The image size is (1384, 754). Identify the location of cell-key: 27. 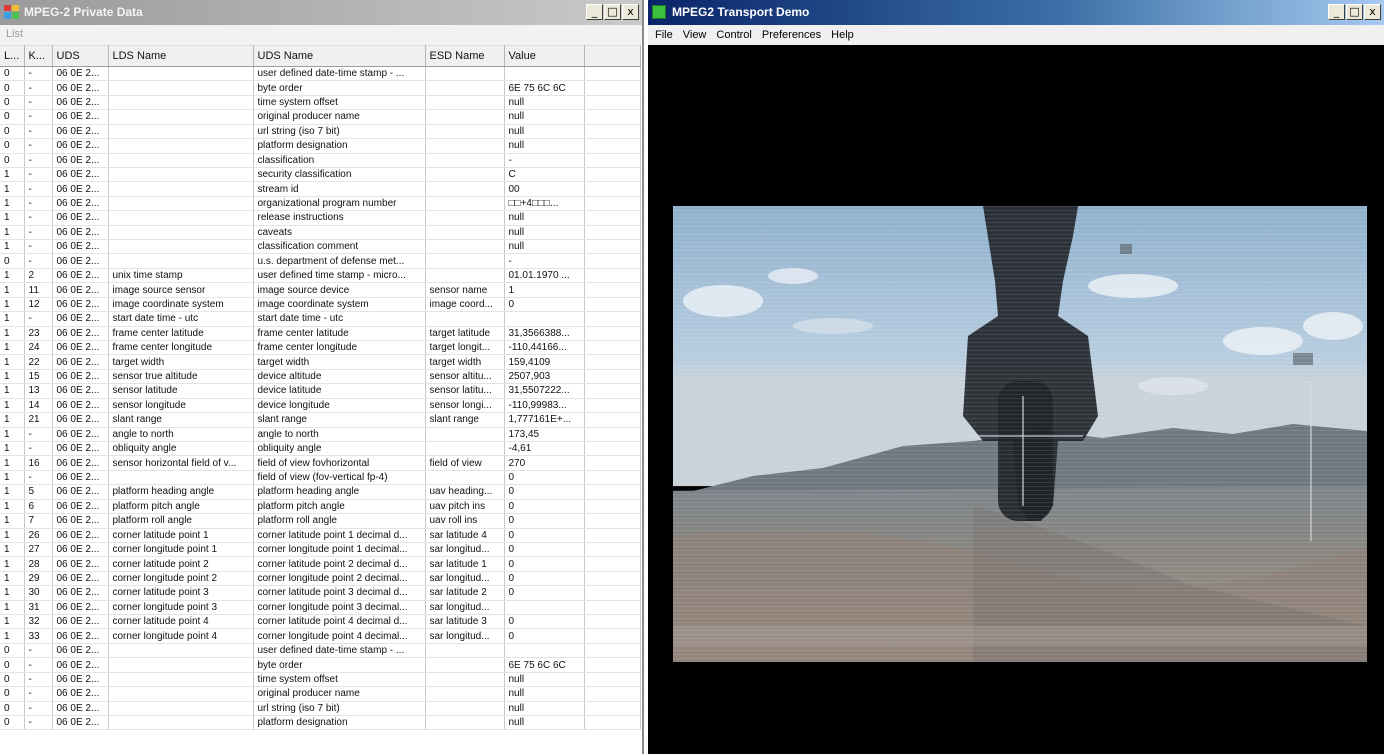
(38, 550).